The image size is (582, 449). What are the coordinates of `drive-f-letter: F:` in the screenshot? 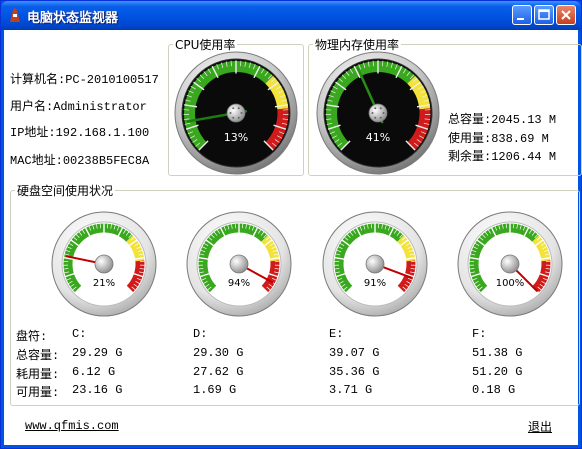 It's located at (479, 334).